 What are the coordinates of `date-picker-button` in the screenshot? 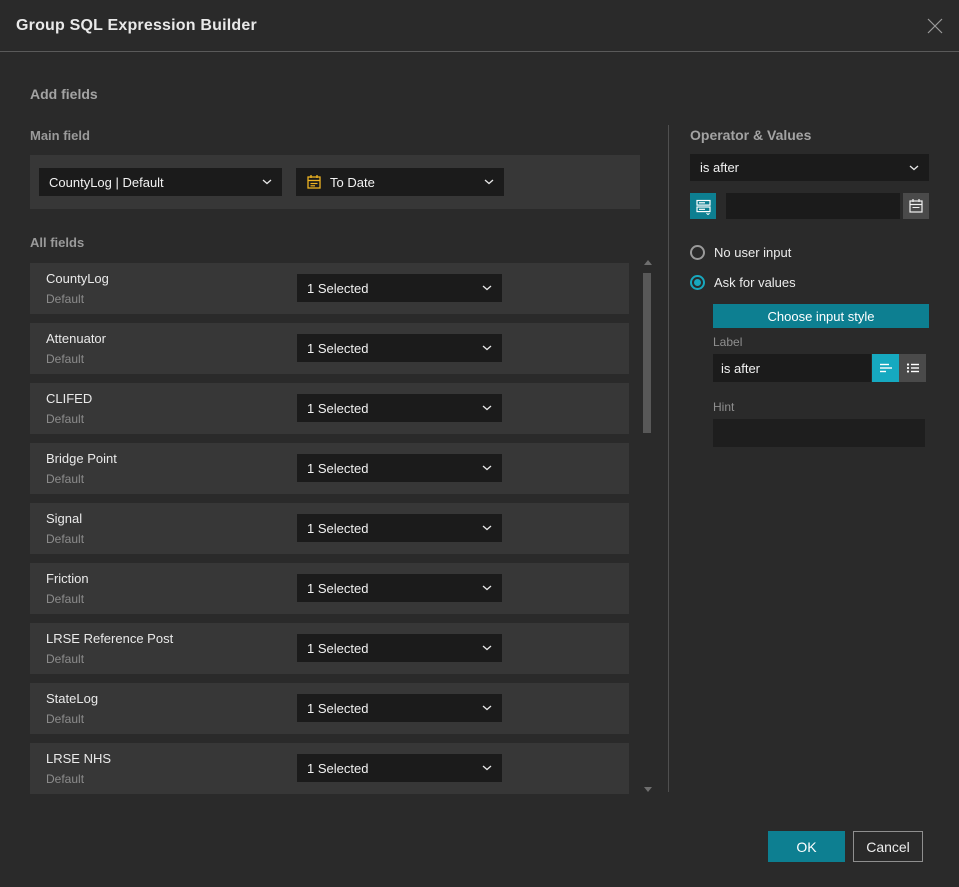 It's located at (916, 206).